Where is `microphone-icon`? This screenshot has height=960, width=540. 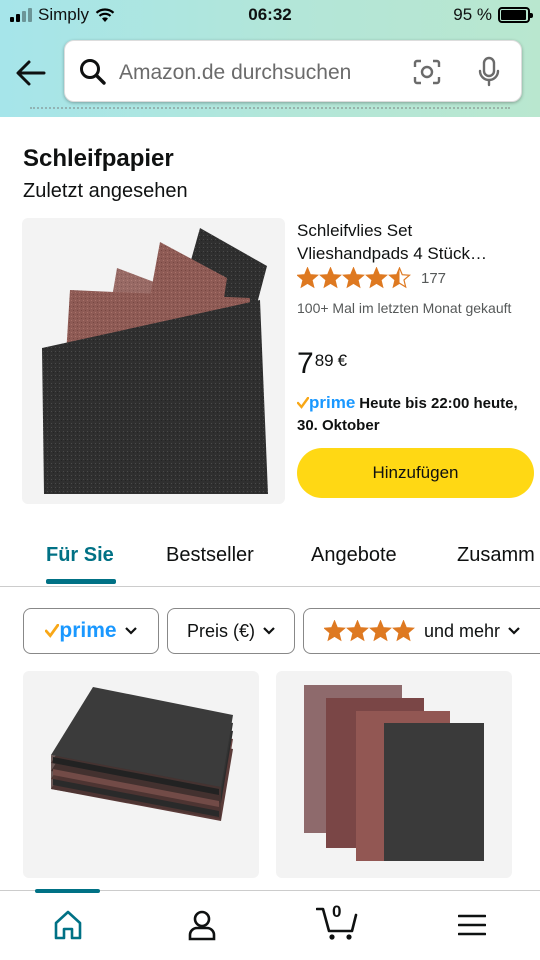
microphone-icon is located at coordinates (489, 72).